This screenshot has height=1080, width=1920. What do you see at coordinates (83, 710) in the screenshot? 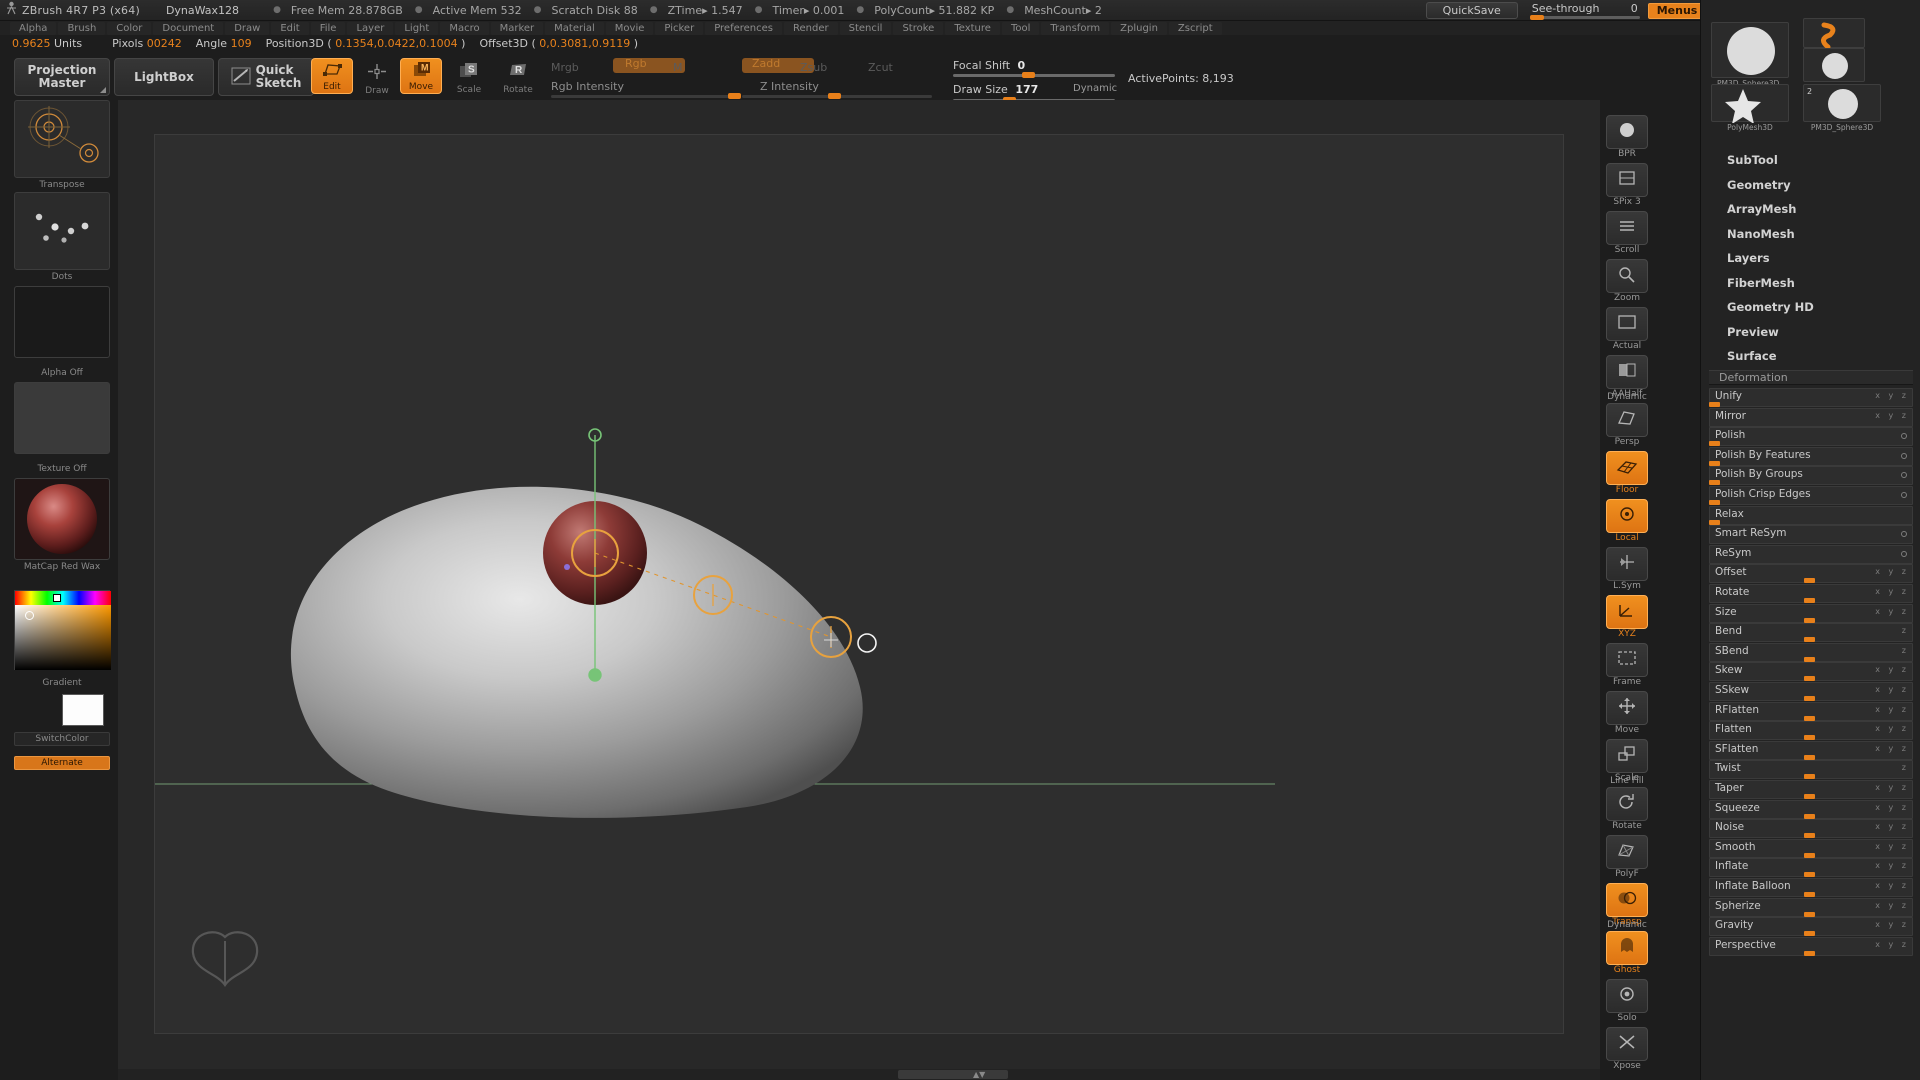
I see `current-color-swatch` at bounding box center [83, 710].